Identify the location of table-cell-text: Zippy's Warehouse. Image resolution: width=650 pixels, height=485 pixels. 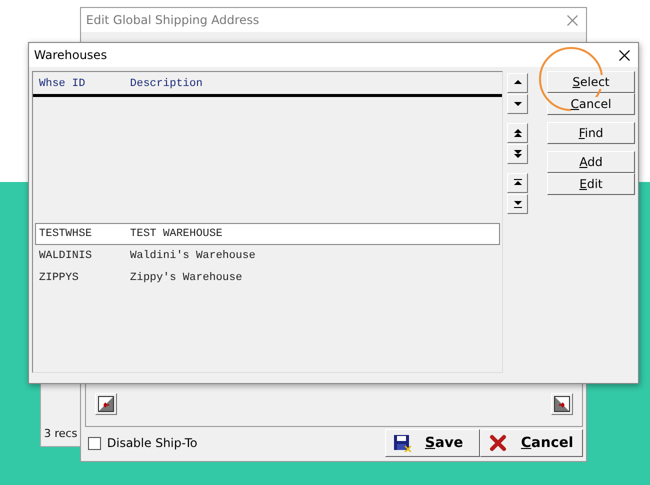
(187, 278).